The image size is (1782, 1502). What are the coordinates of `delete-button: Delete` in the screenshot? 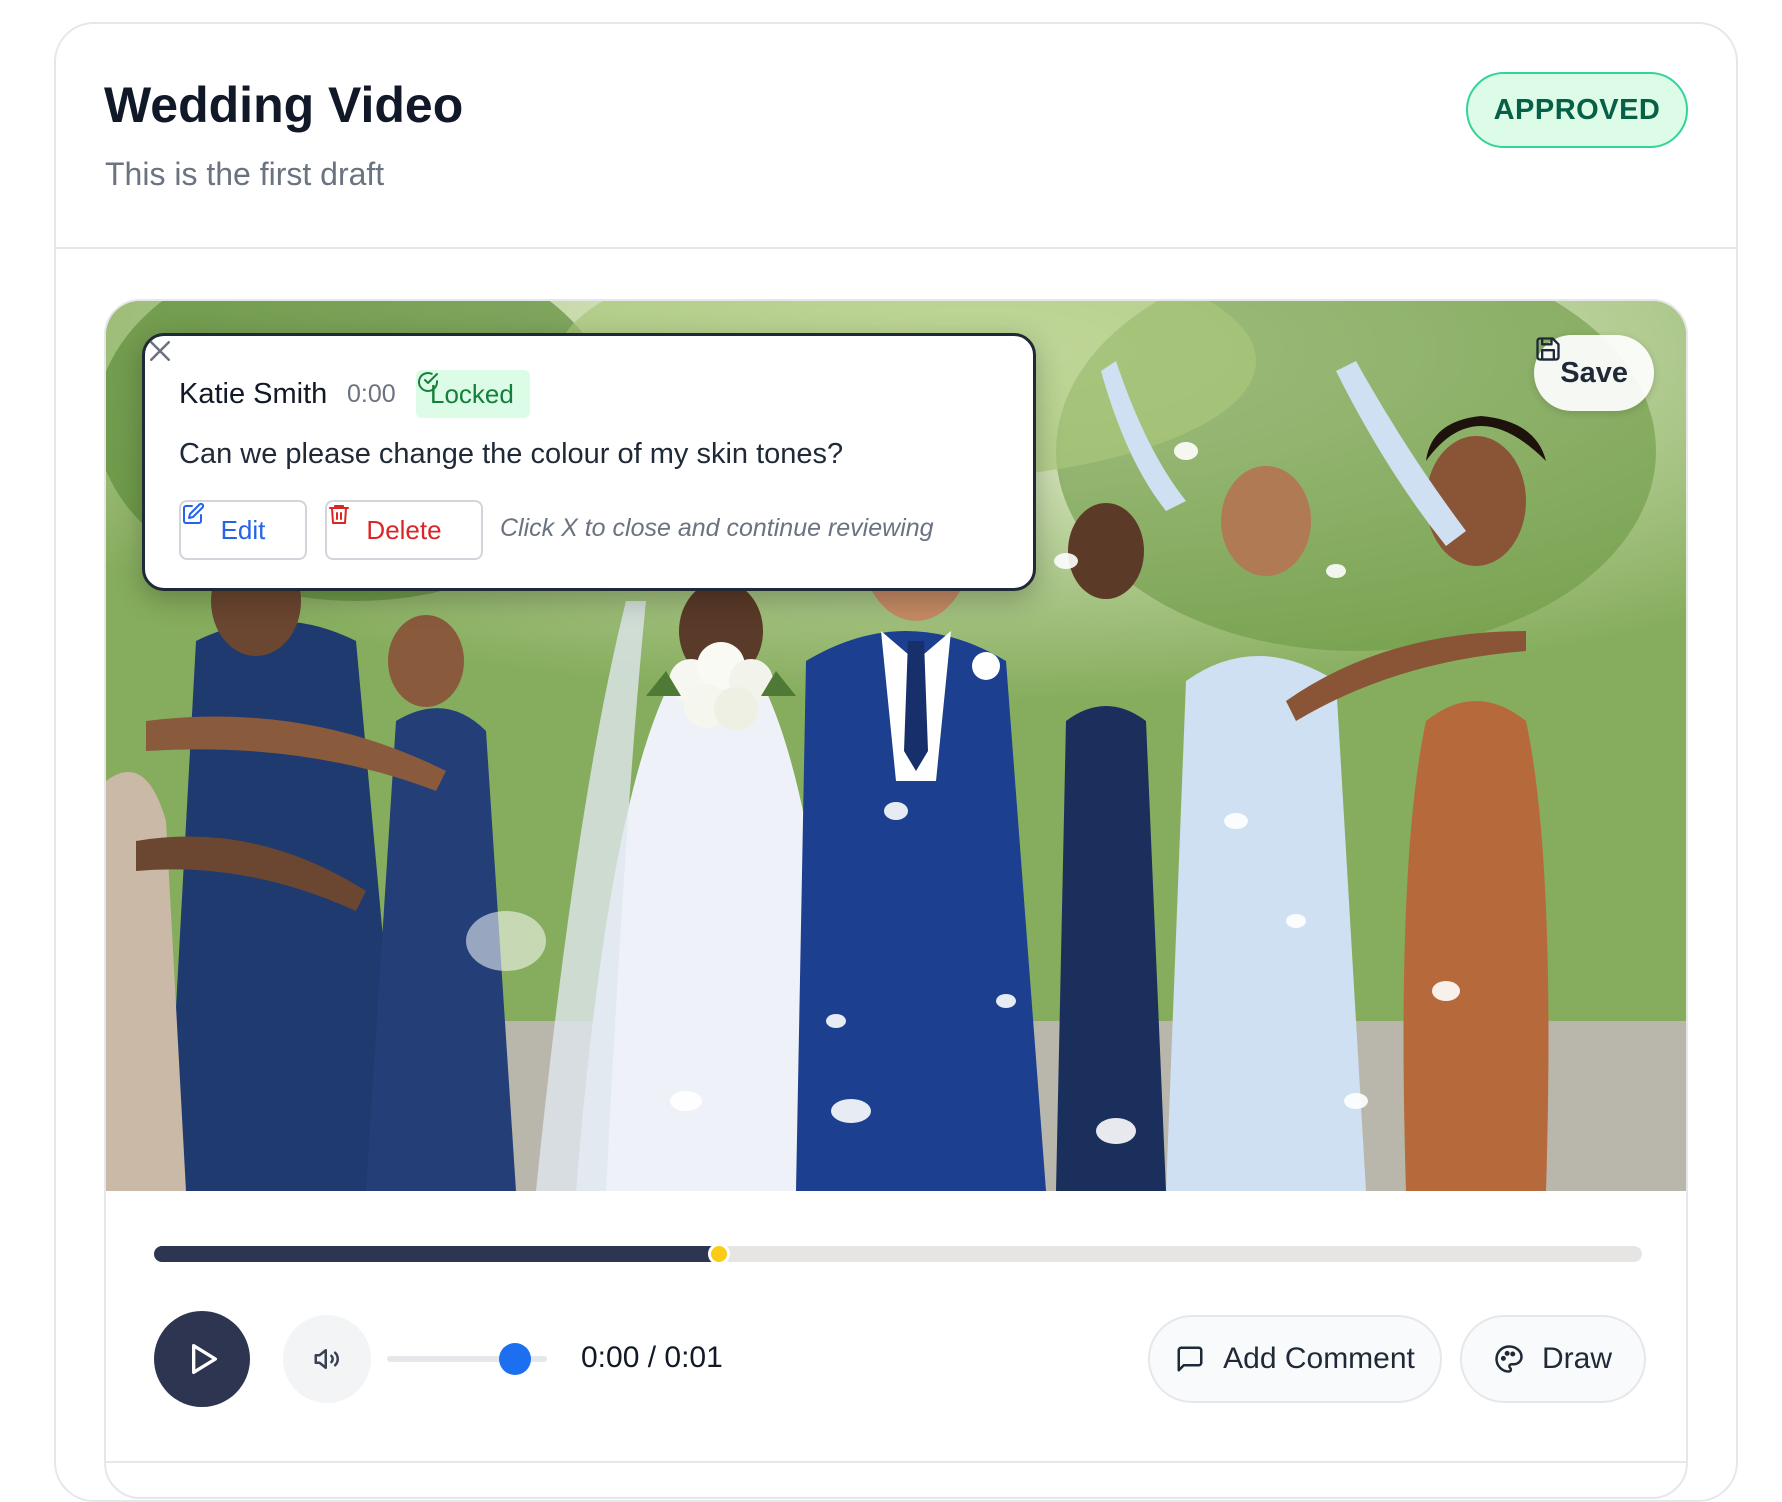 It's located at (404, 530).